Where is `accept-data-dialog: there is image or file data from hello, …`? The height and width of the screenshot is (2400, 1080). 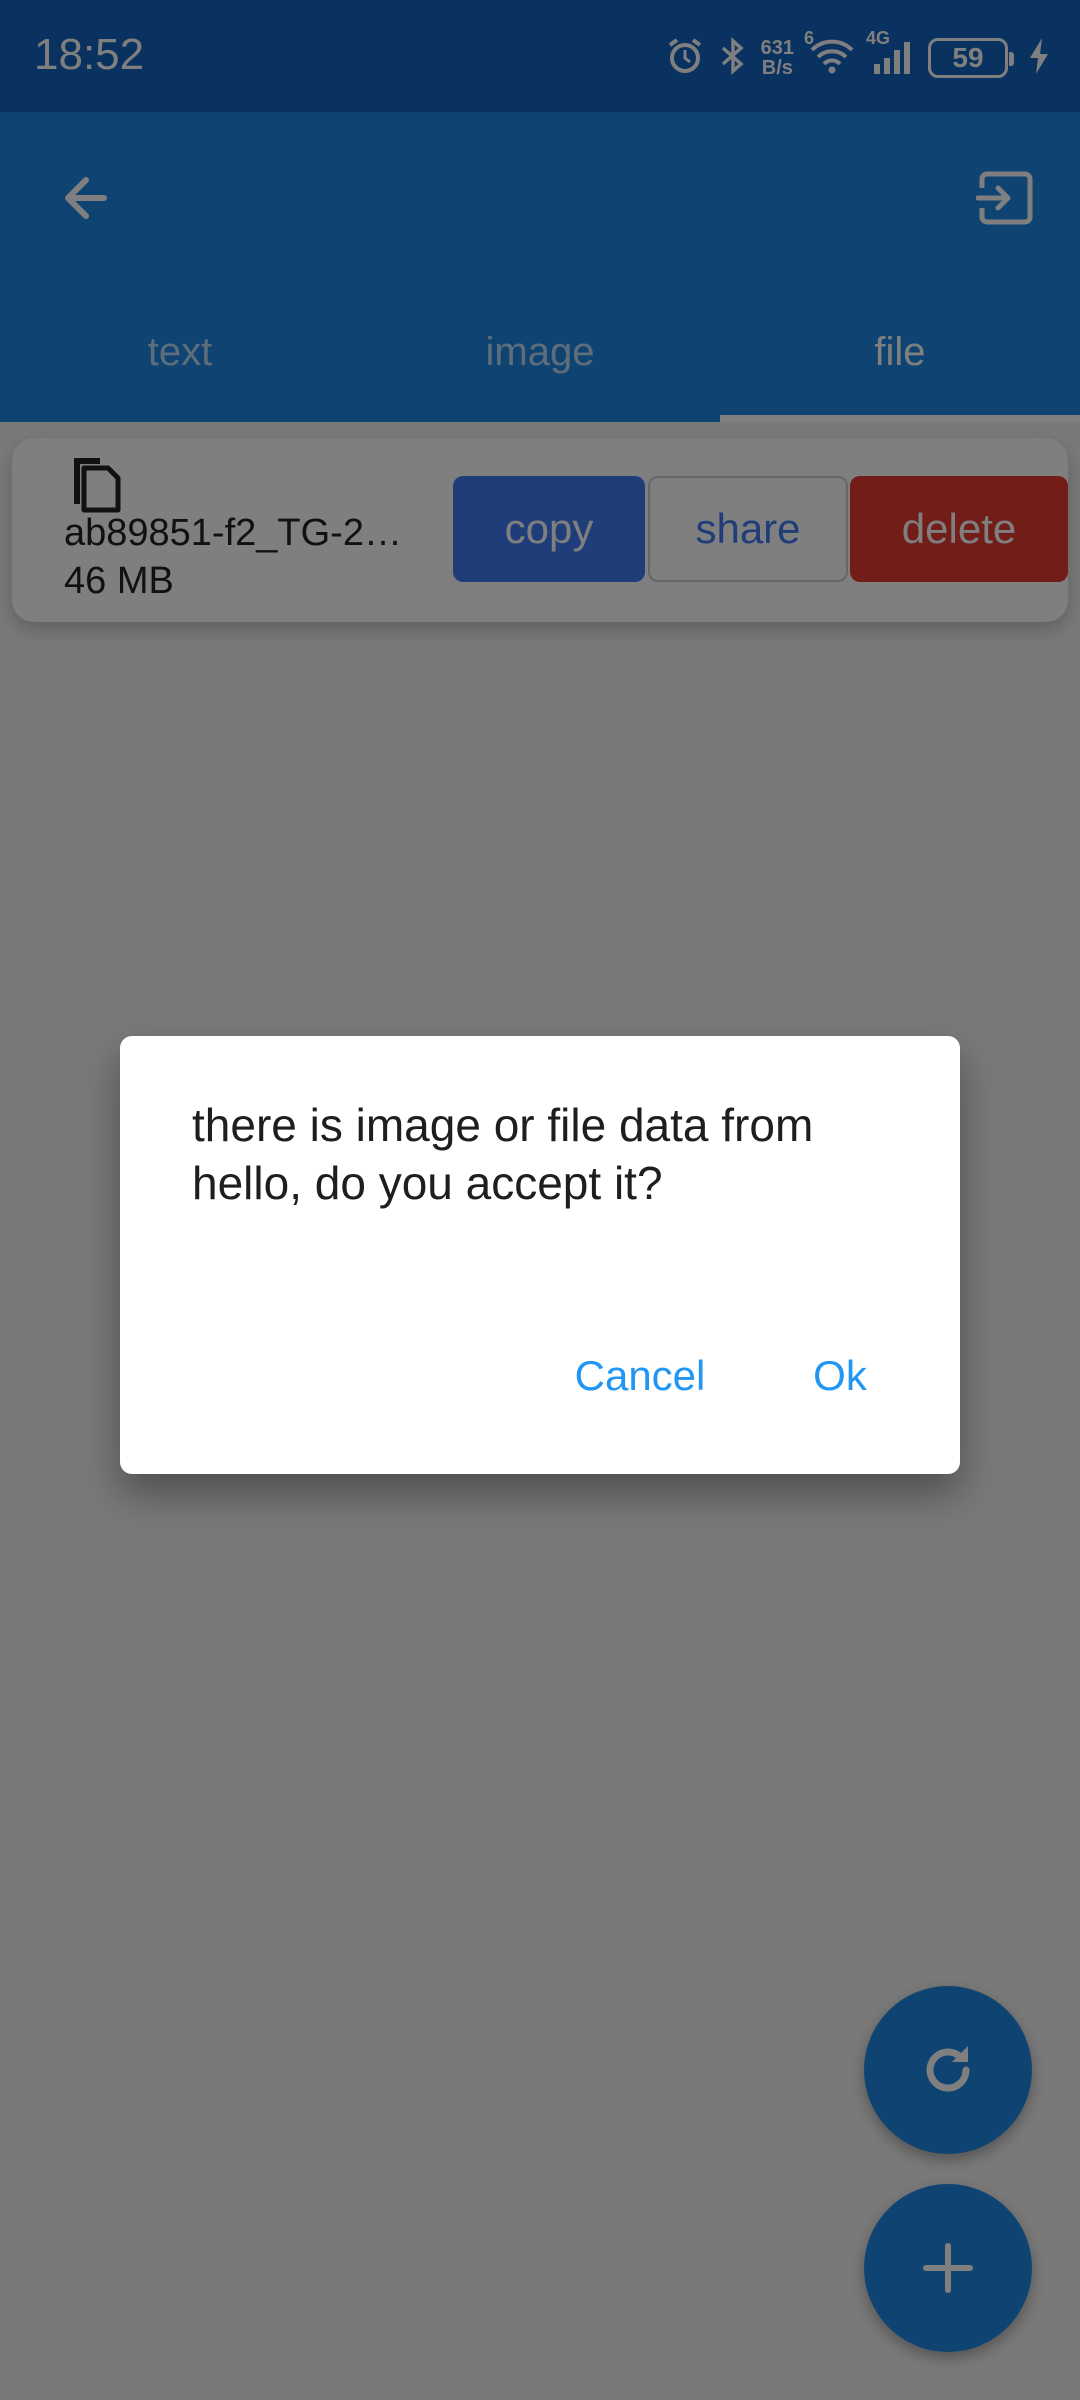
accept-data-dialog: there is image or file data from hello, … is located at coordinates (540, 1255).